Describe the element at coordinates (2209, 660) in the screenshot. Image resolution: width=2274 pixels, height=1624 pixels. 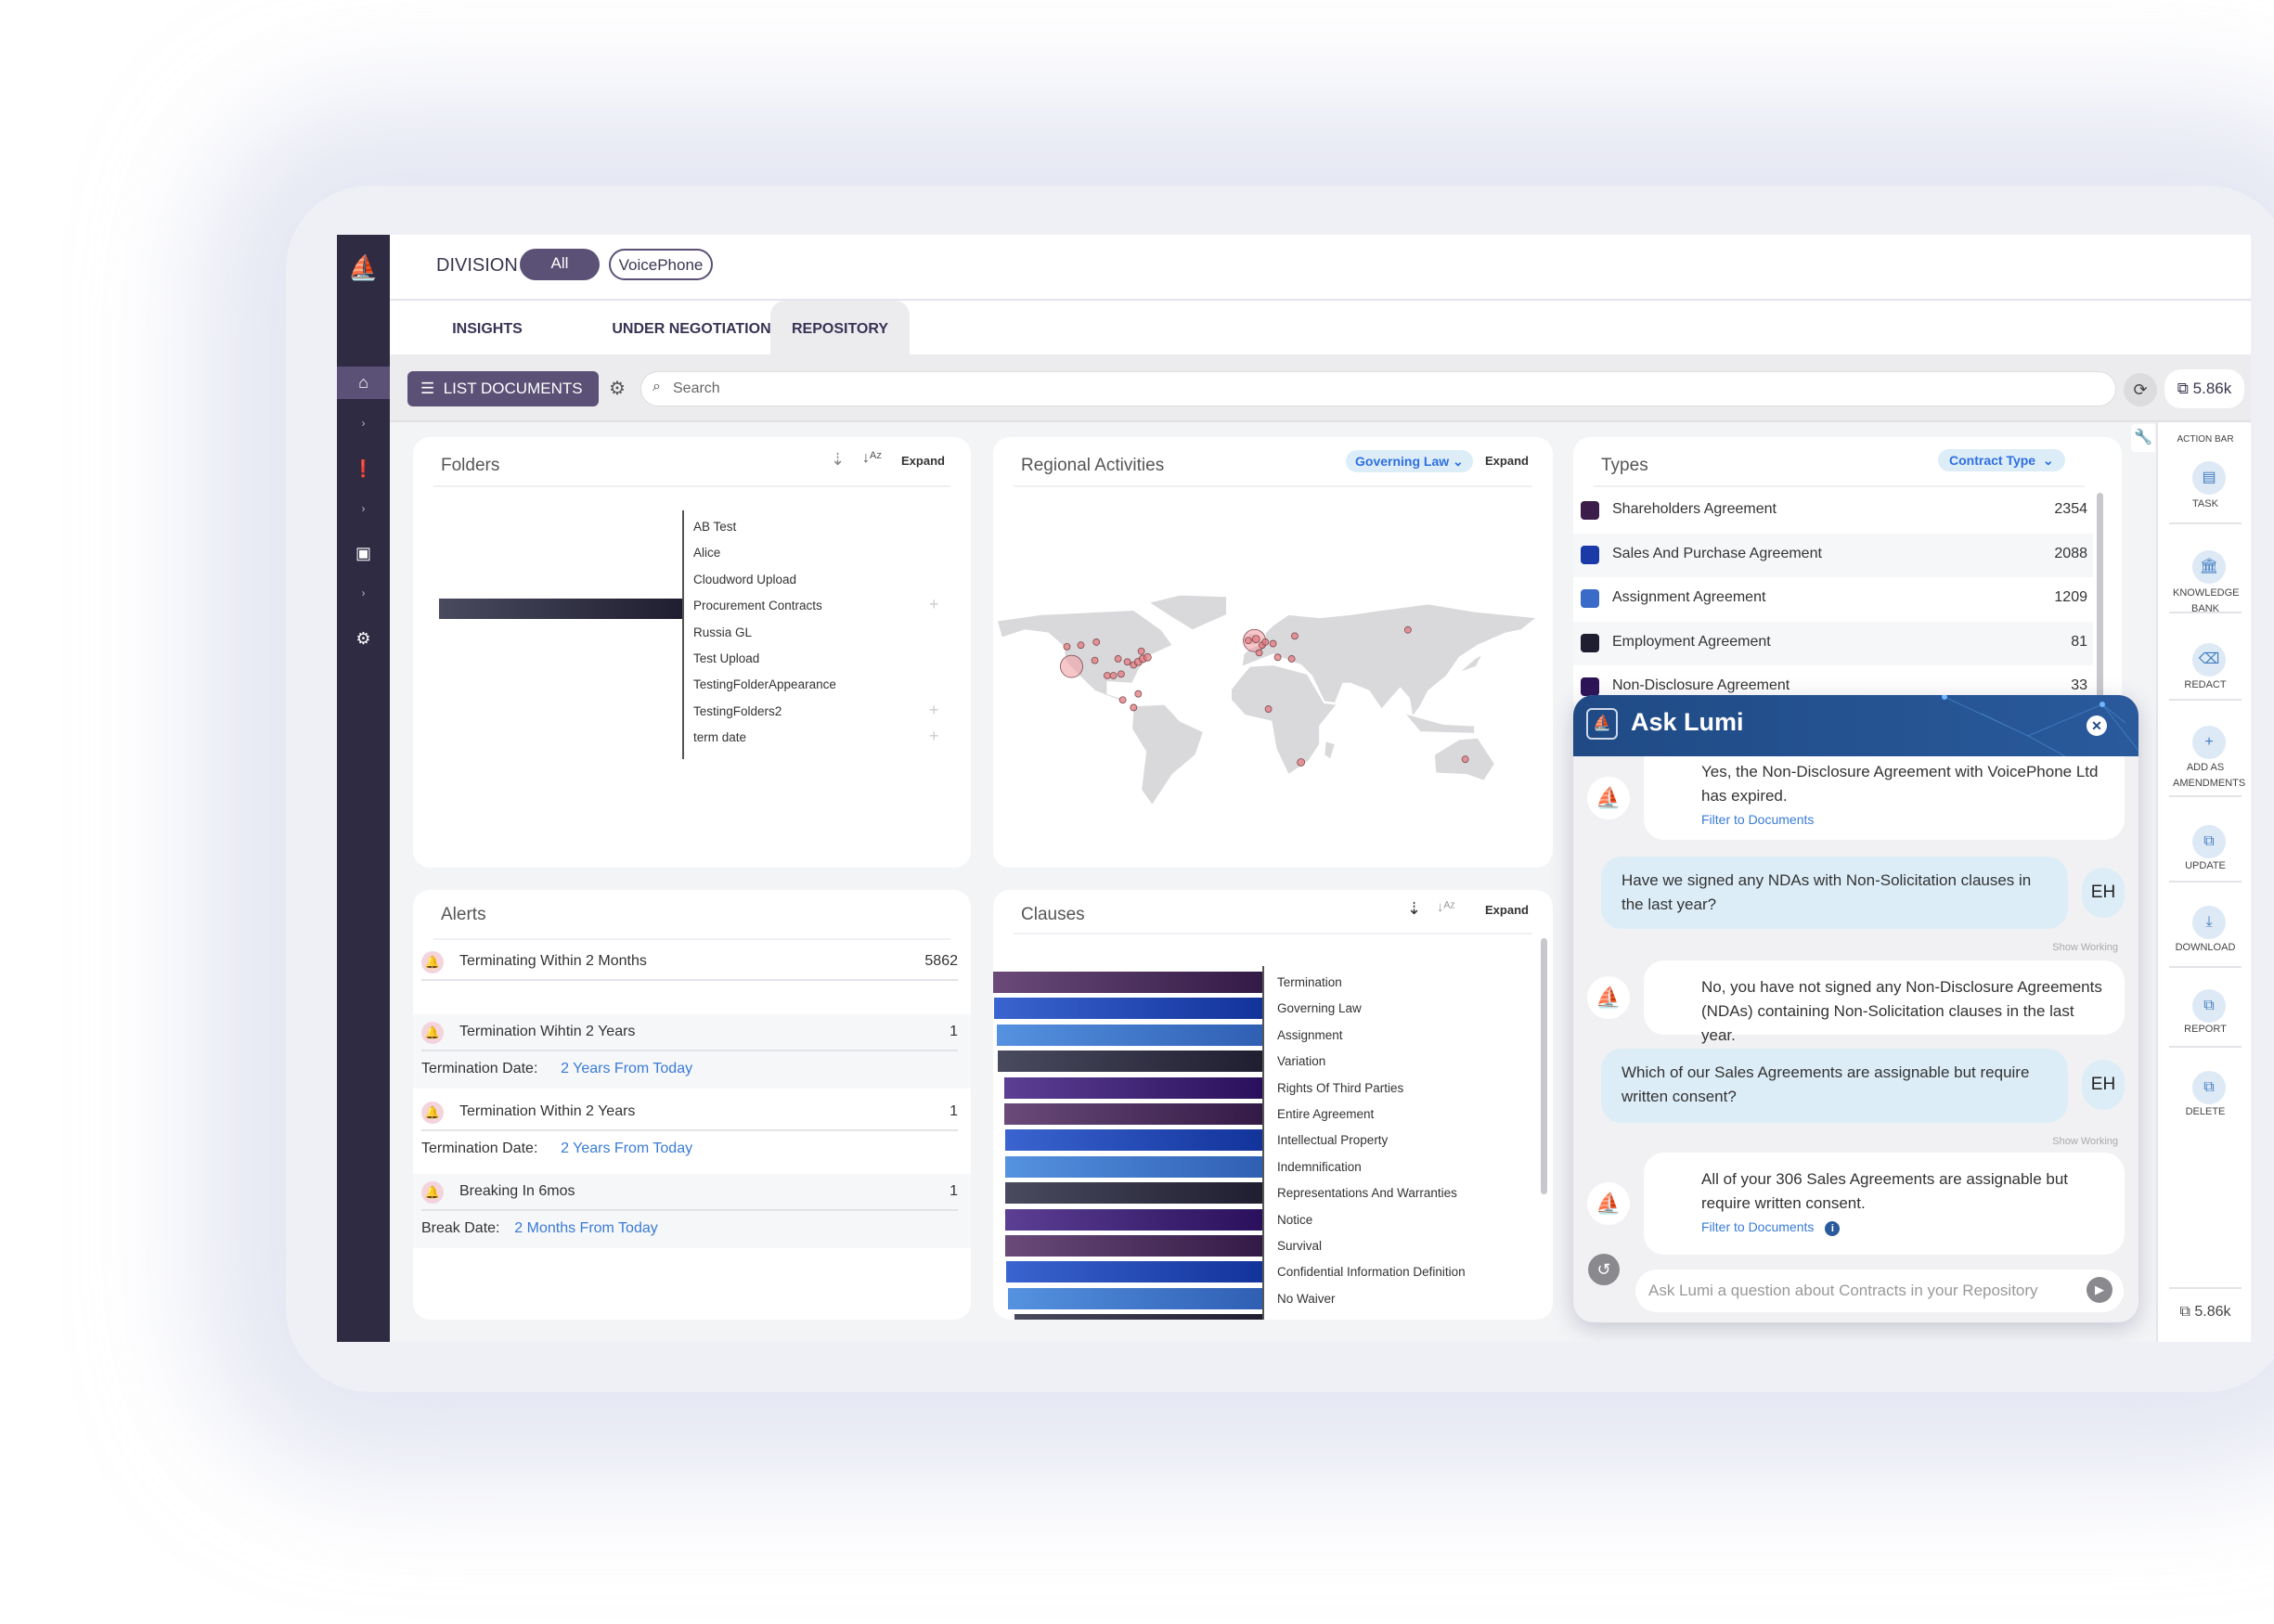
I see `eraser-icon: ⌫` at that location.